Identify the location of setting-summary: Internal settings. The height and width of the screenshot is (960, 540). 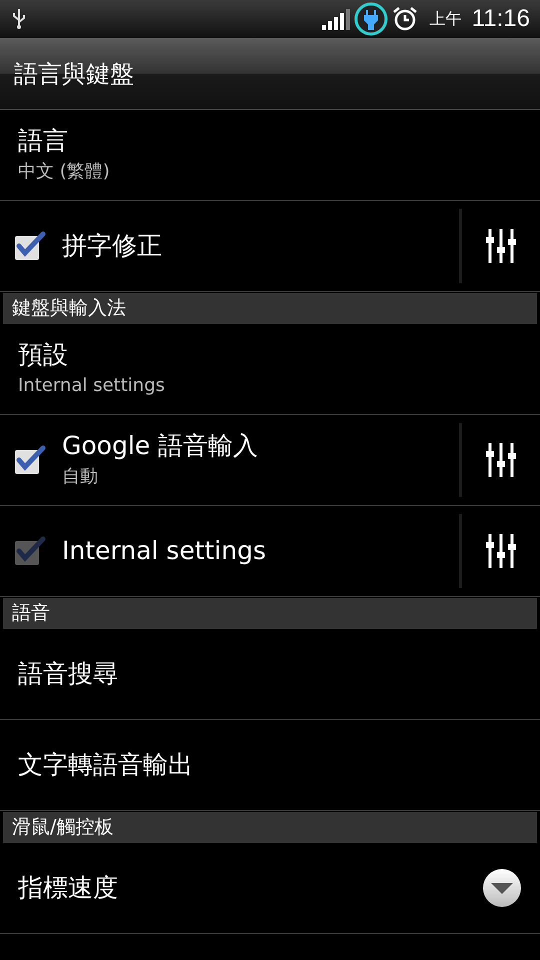
(92, 386).